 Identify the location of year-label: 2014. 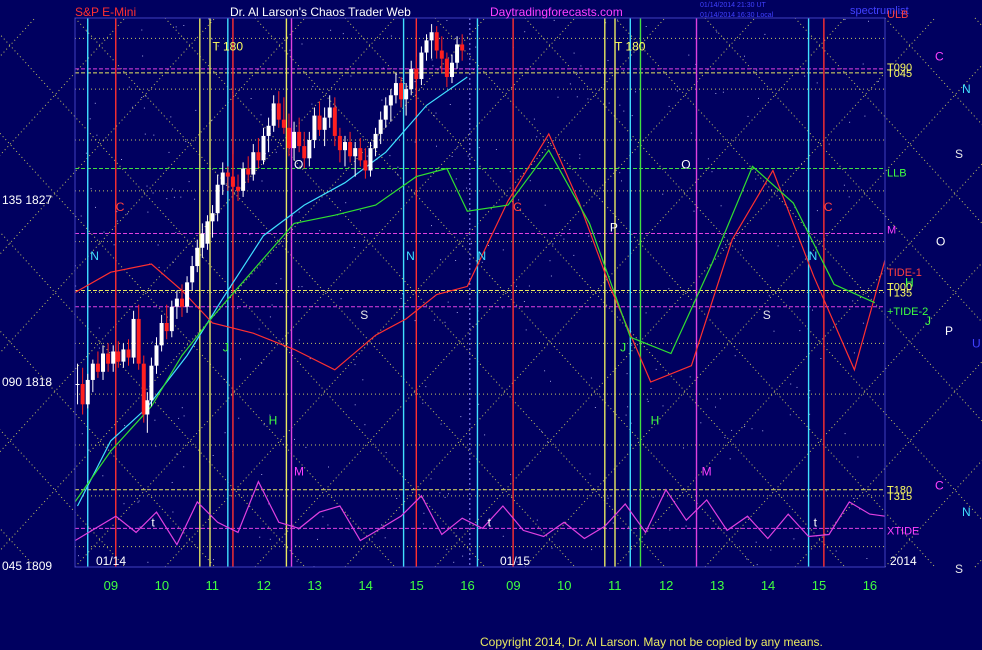
(903, 561).